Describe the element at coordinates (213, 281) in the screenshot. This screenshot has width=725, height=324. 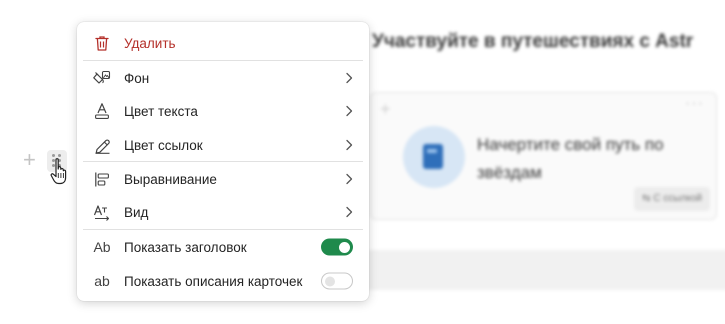
I see `menu-item-label: Показать описания карточек` at that location.